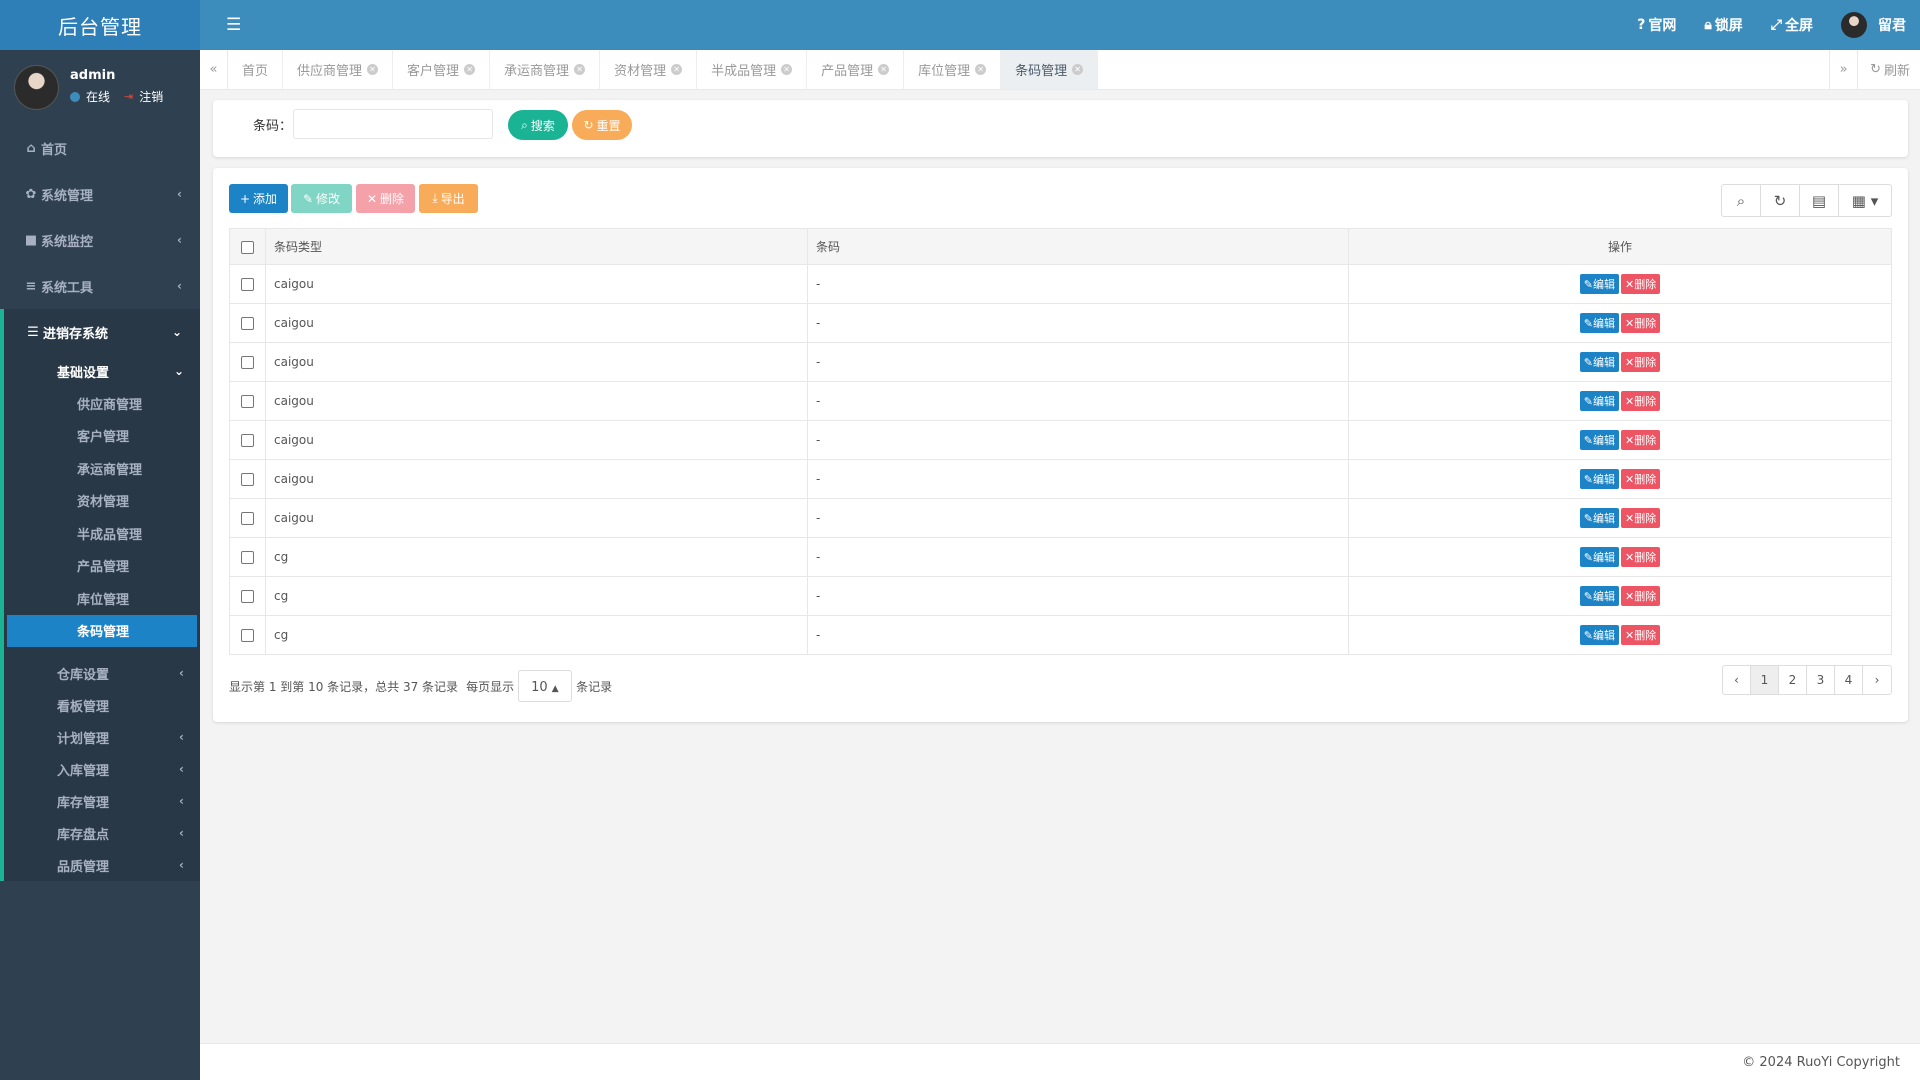 The image size is (1920, 1080). Describe the element at coordinates (102, 566) in the screenshot. I see `sidebar-item-product: 产品管理` at that location.